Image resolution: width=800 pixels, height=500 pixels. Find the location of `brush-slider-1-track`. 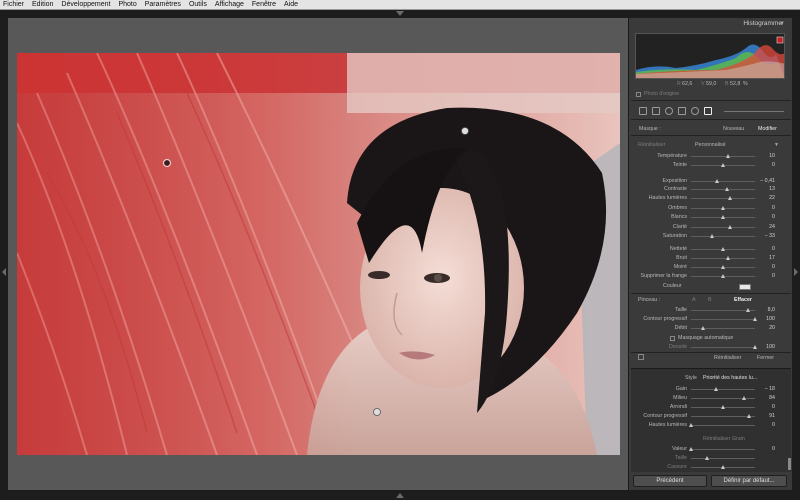

brush-slider-1-track is located at coordinates (723, 319).